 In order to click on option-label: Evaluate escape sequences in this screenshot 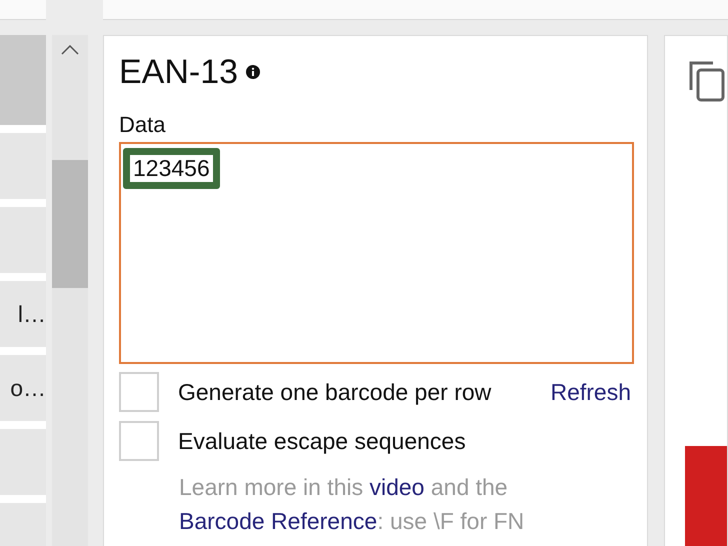, I will do `click(322, 441)`.